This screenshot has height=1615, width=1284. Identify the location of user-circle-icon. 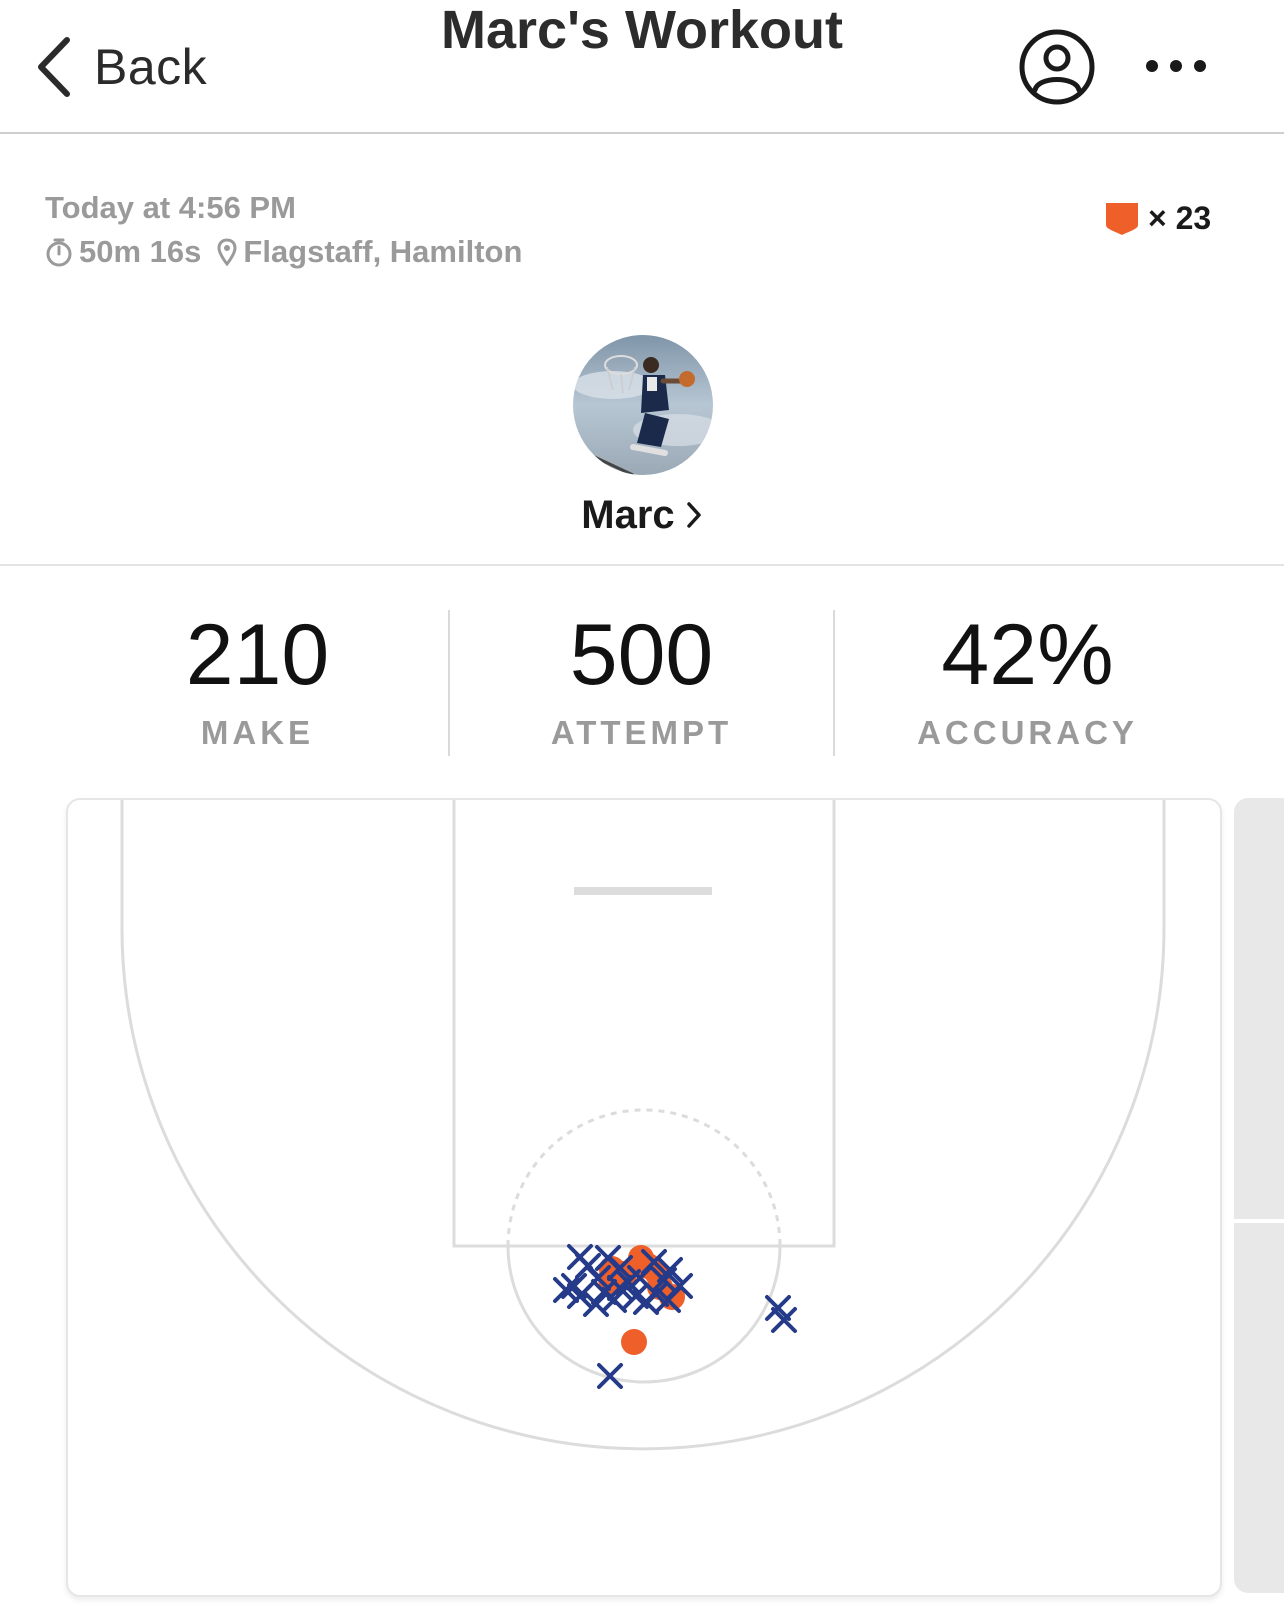
(1057, 67).